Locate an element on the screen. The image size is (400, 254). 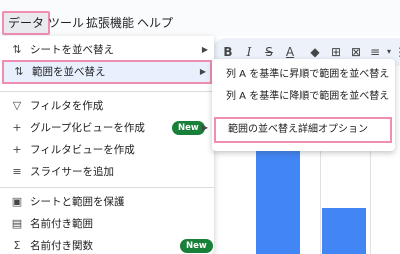
menu-item-label: シートを並べ替え is located at coordinates (72, 50).